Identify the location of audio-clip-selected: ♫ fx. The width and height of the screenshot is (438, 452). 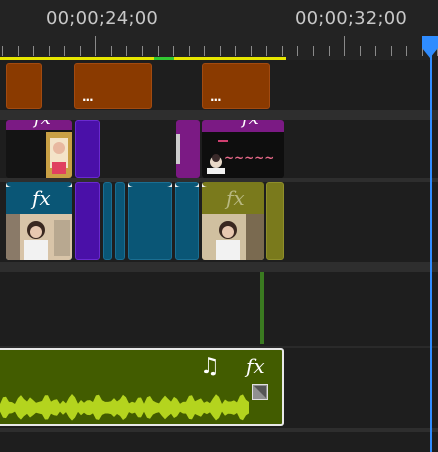
(142, 387).